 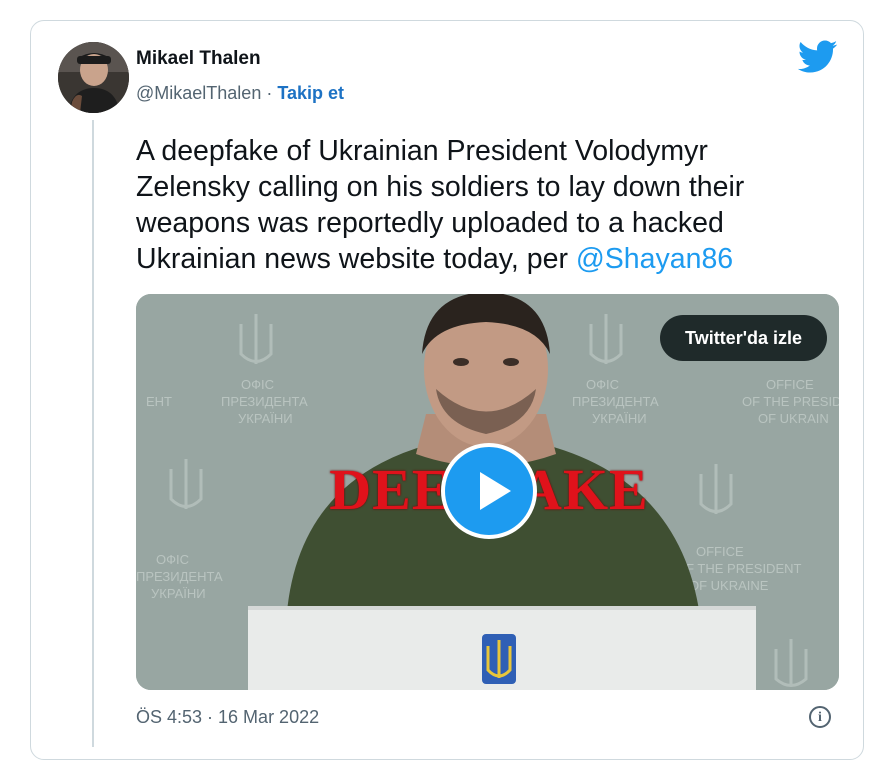 What do you see at coordinates (818, 57) in the screenshot?
I see `twitter-bird-icon` at bounding box center [818, 57].